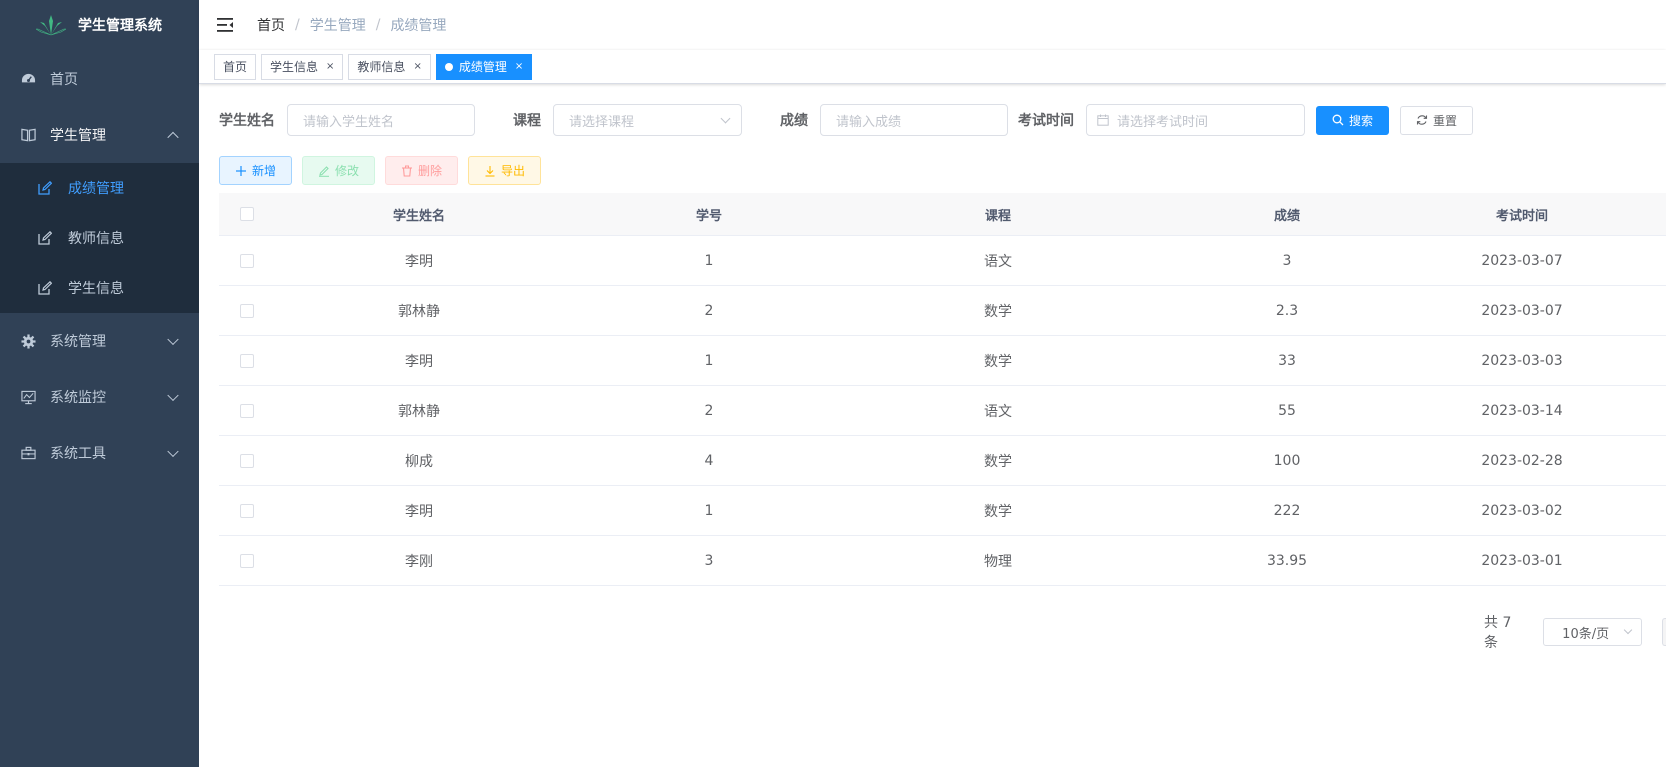 The height and width of the screenshot is (767, 1666). What do you see at coordinates (942, 511) in the screenshot?
I see `table-row: 李明 1 数学 222 2023-03-02` at bounding box center [942, 511].